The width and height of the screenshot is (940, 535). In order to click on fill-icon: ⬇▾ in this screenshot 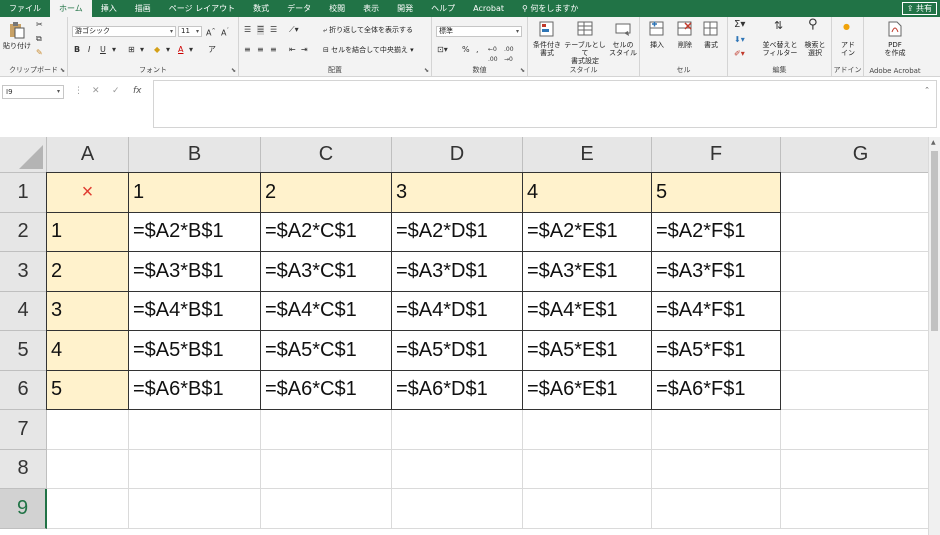, I will do `click(739, 40)`.